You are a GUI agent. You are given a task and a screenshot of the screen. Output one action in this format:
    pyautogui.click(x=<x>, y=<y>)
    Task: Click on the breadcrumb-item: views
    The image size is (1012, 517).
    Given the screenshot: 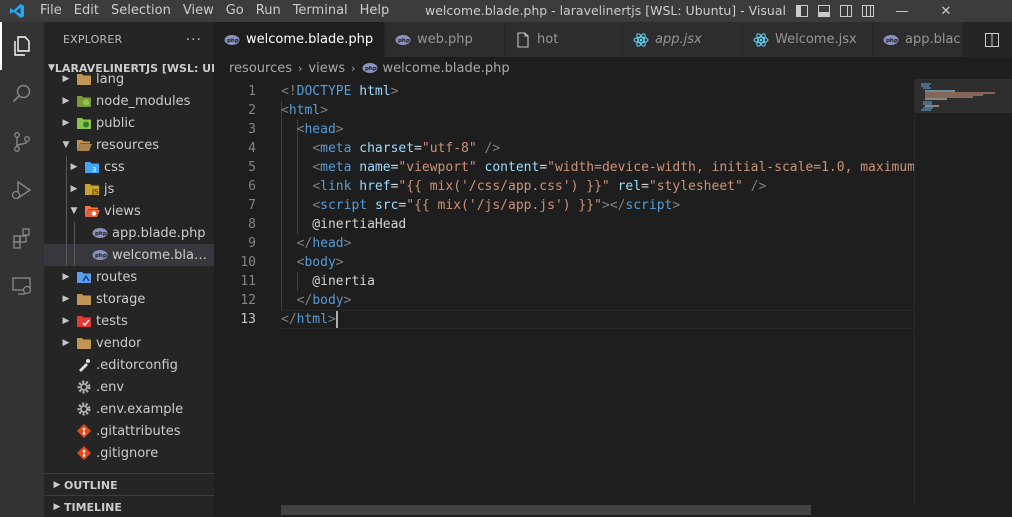 What is the action you would take?
    pyautogui.click(x=326, y=68)
    